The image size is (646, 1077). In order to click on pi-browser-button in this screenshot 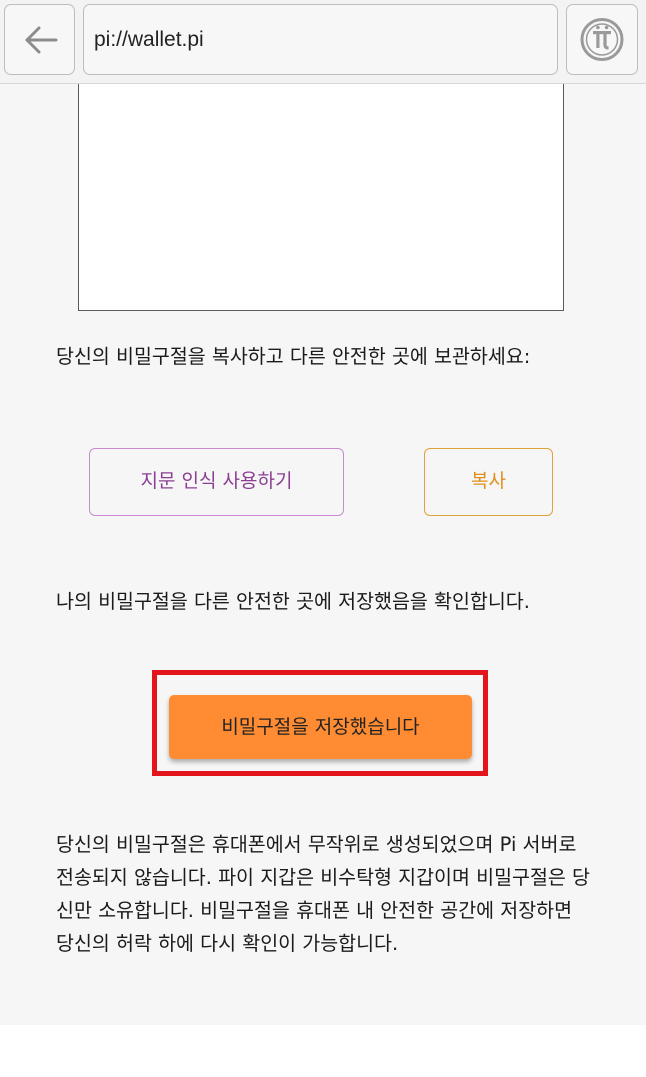, I will do `click(602, 39)`.